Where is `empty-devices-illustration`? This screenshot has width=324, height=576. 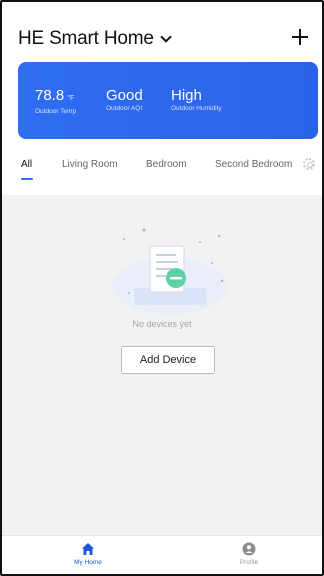 empty-devices-illustration is located at coordinates (170, 271).